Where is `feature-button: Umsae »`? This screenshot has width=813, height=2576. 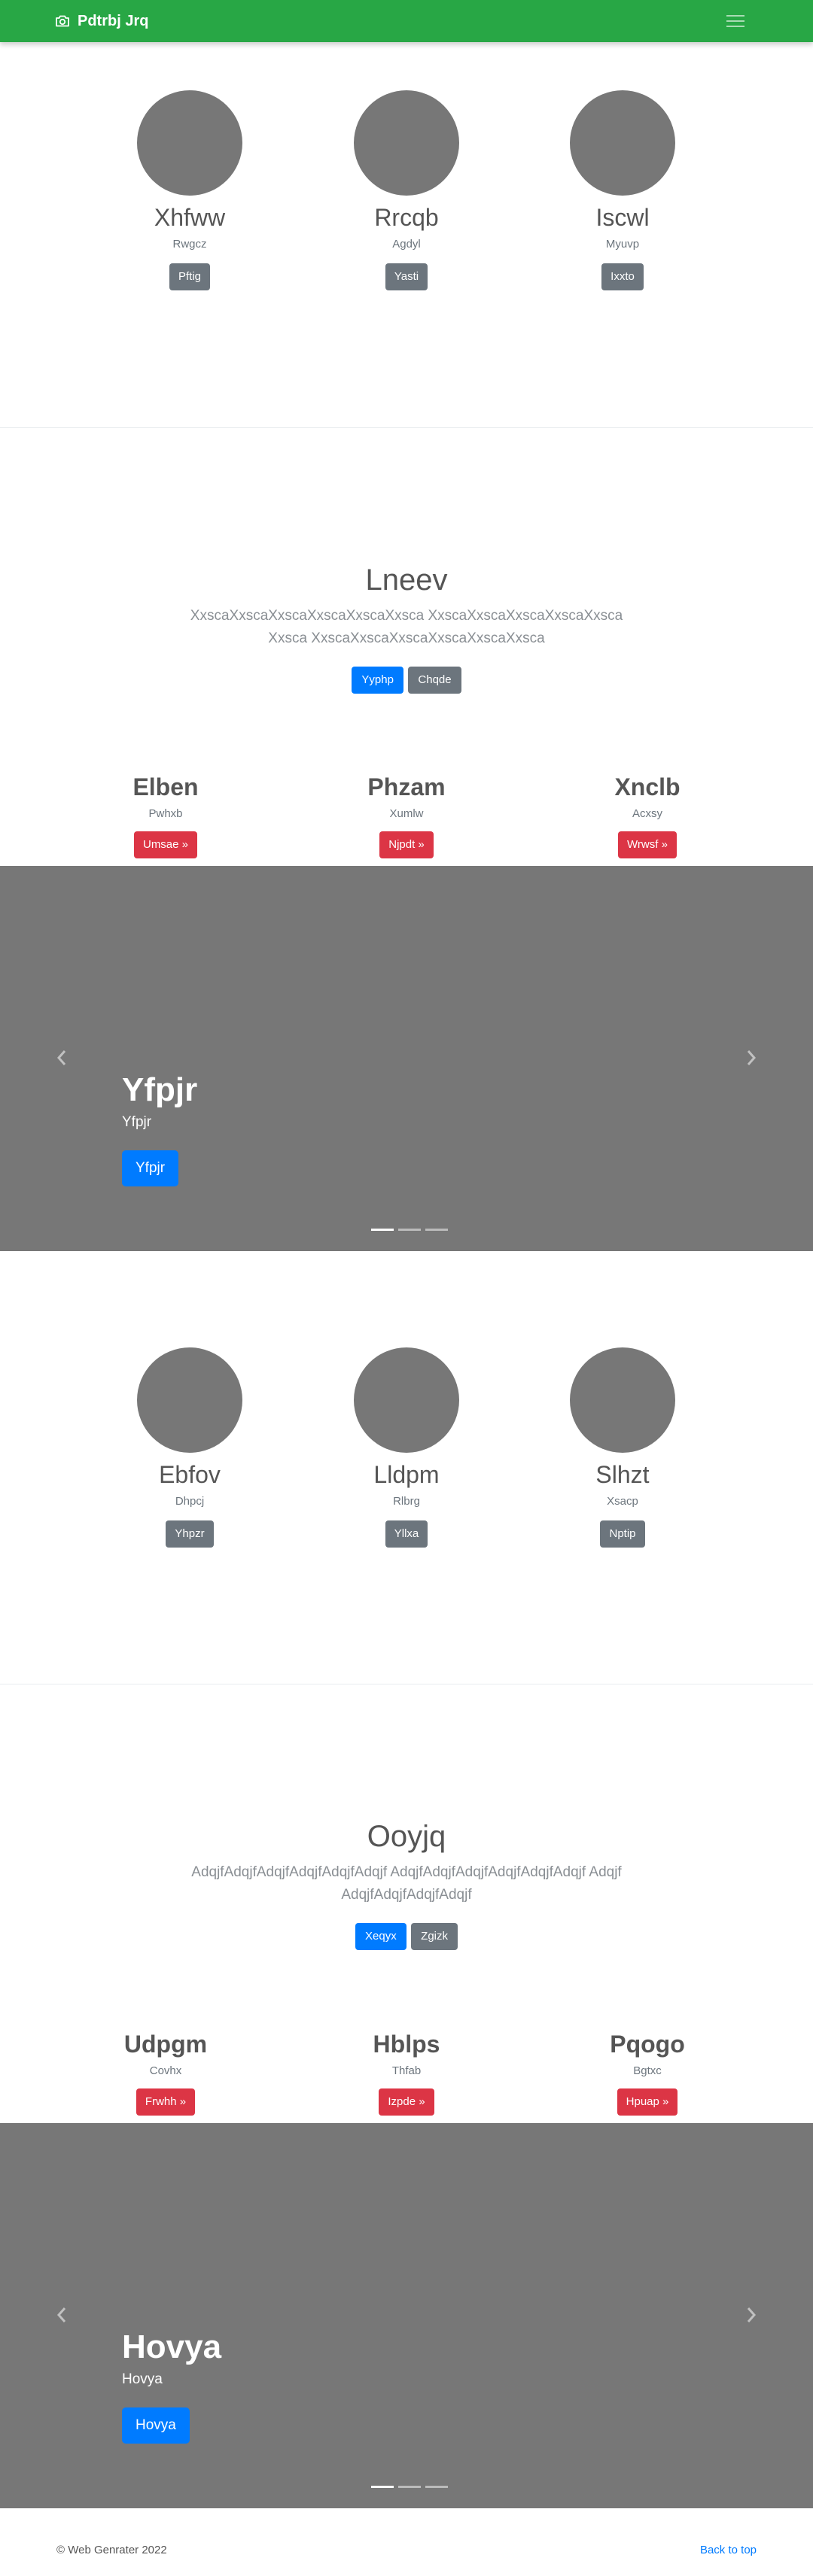
feature-button: Umsae » is located at coordinates (165, 845).